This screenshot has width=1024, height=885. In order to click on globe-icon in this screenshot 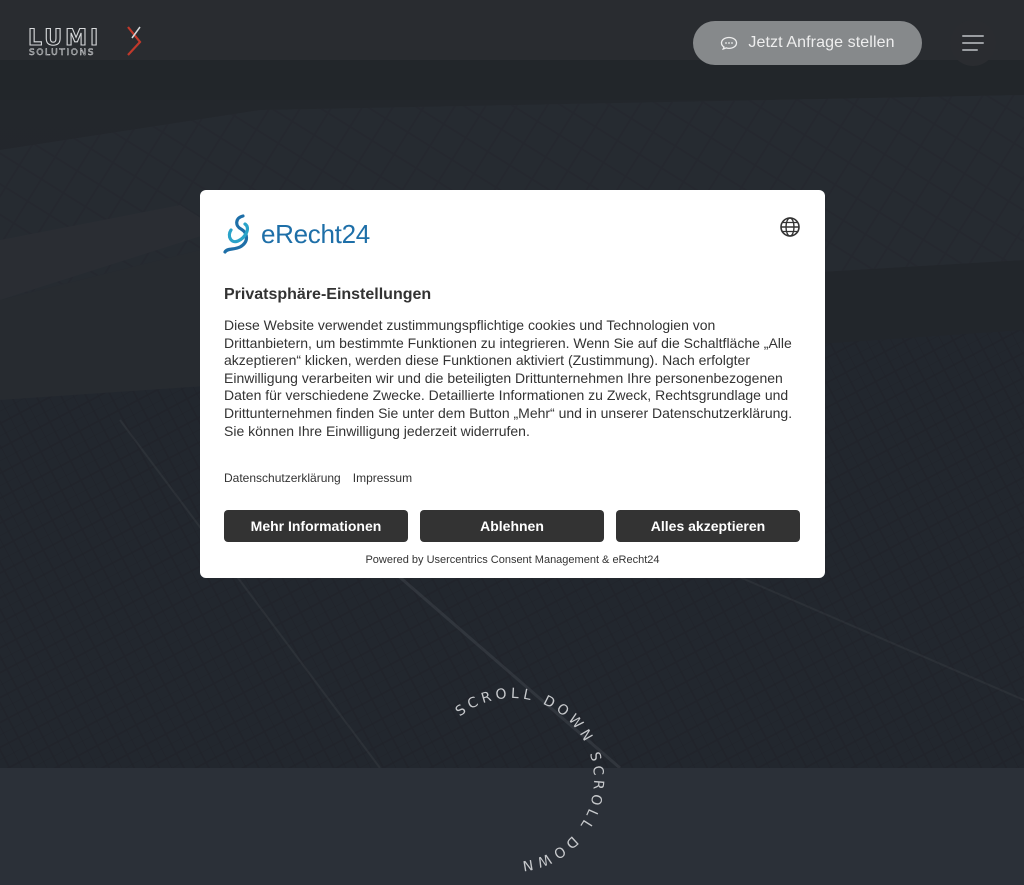, I will do `click(790, 227)`.